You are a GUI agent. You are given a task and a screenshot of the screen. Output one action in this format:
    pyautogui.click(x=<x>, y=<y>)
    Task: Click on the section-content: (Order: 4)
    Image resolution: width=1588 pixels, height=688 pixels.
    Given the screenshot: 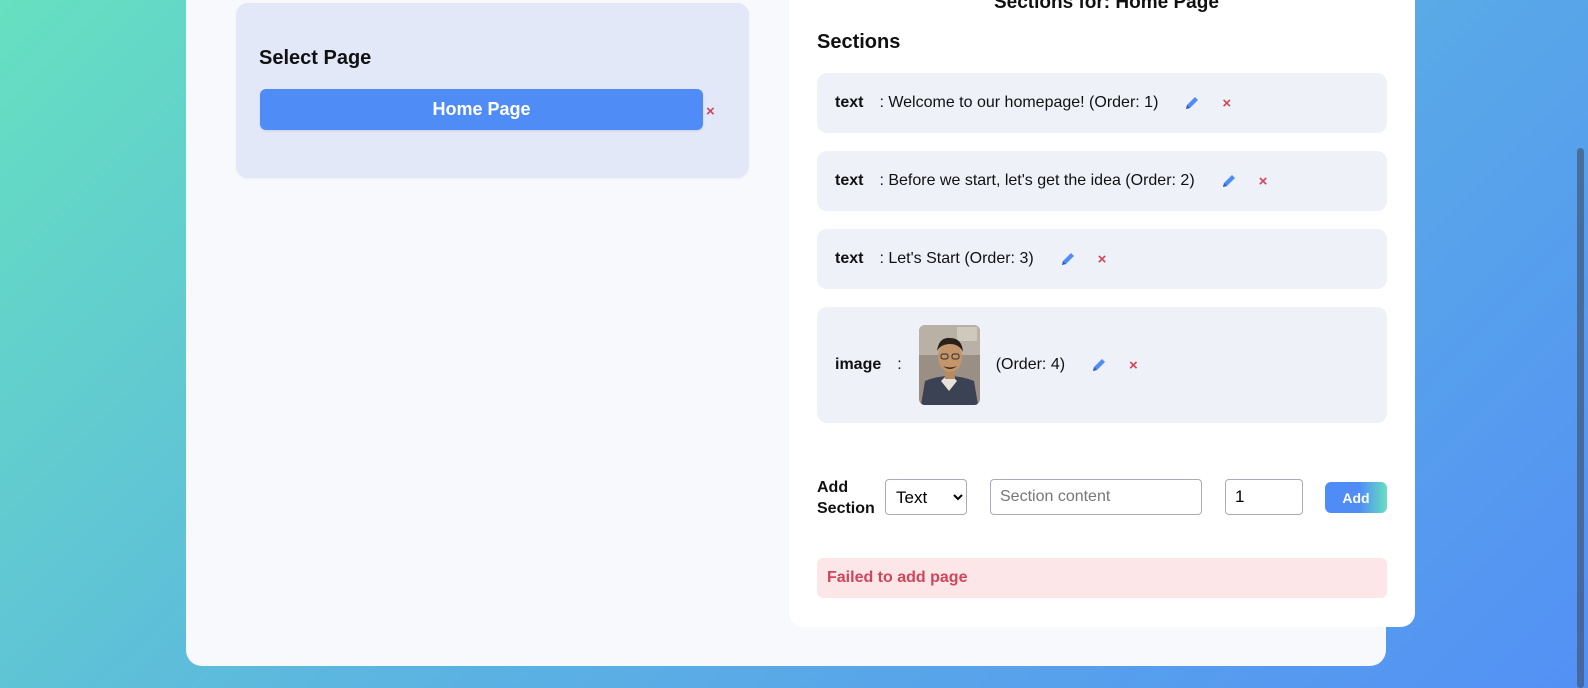 What is the action you would take?
    pyautogui.click(x=1030, y=364)
    